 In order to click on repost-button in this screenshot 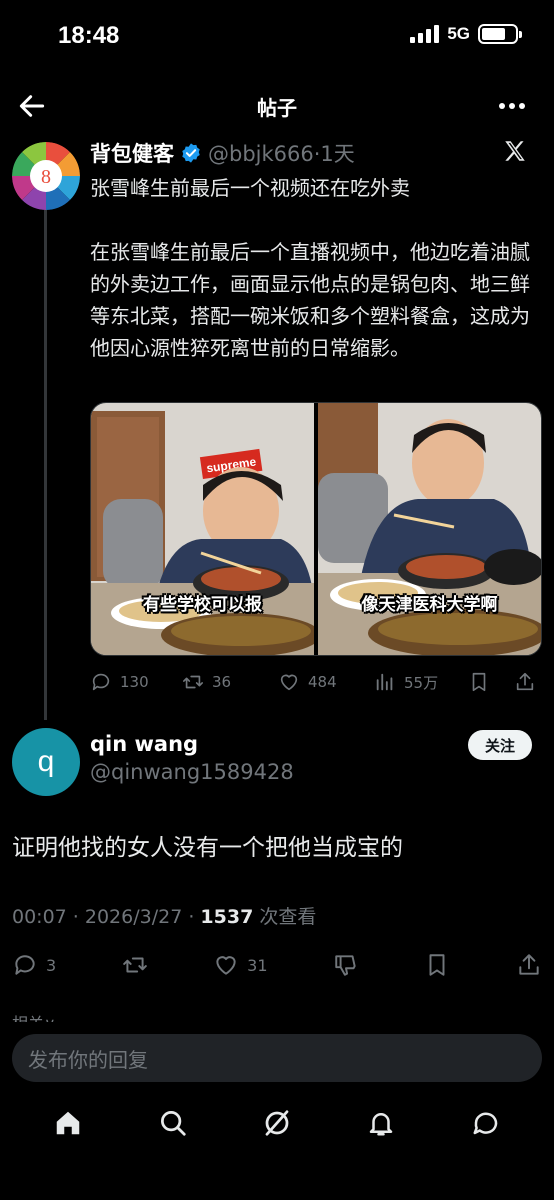, I will do `click(135, 965)`.